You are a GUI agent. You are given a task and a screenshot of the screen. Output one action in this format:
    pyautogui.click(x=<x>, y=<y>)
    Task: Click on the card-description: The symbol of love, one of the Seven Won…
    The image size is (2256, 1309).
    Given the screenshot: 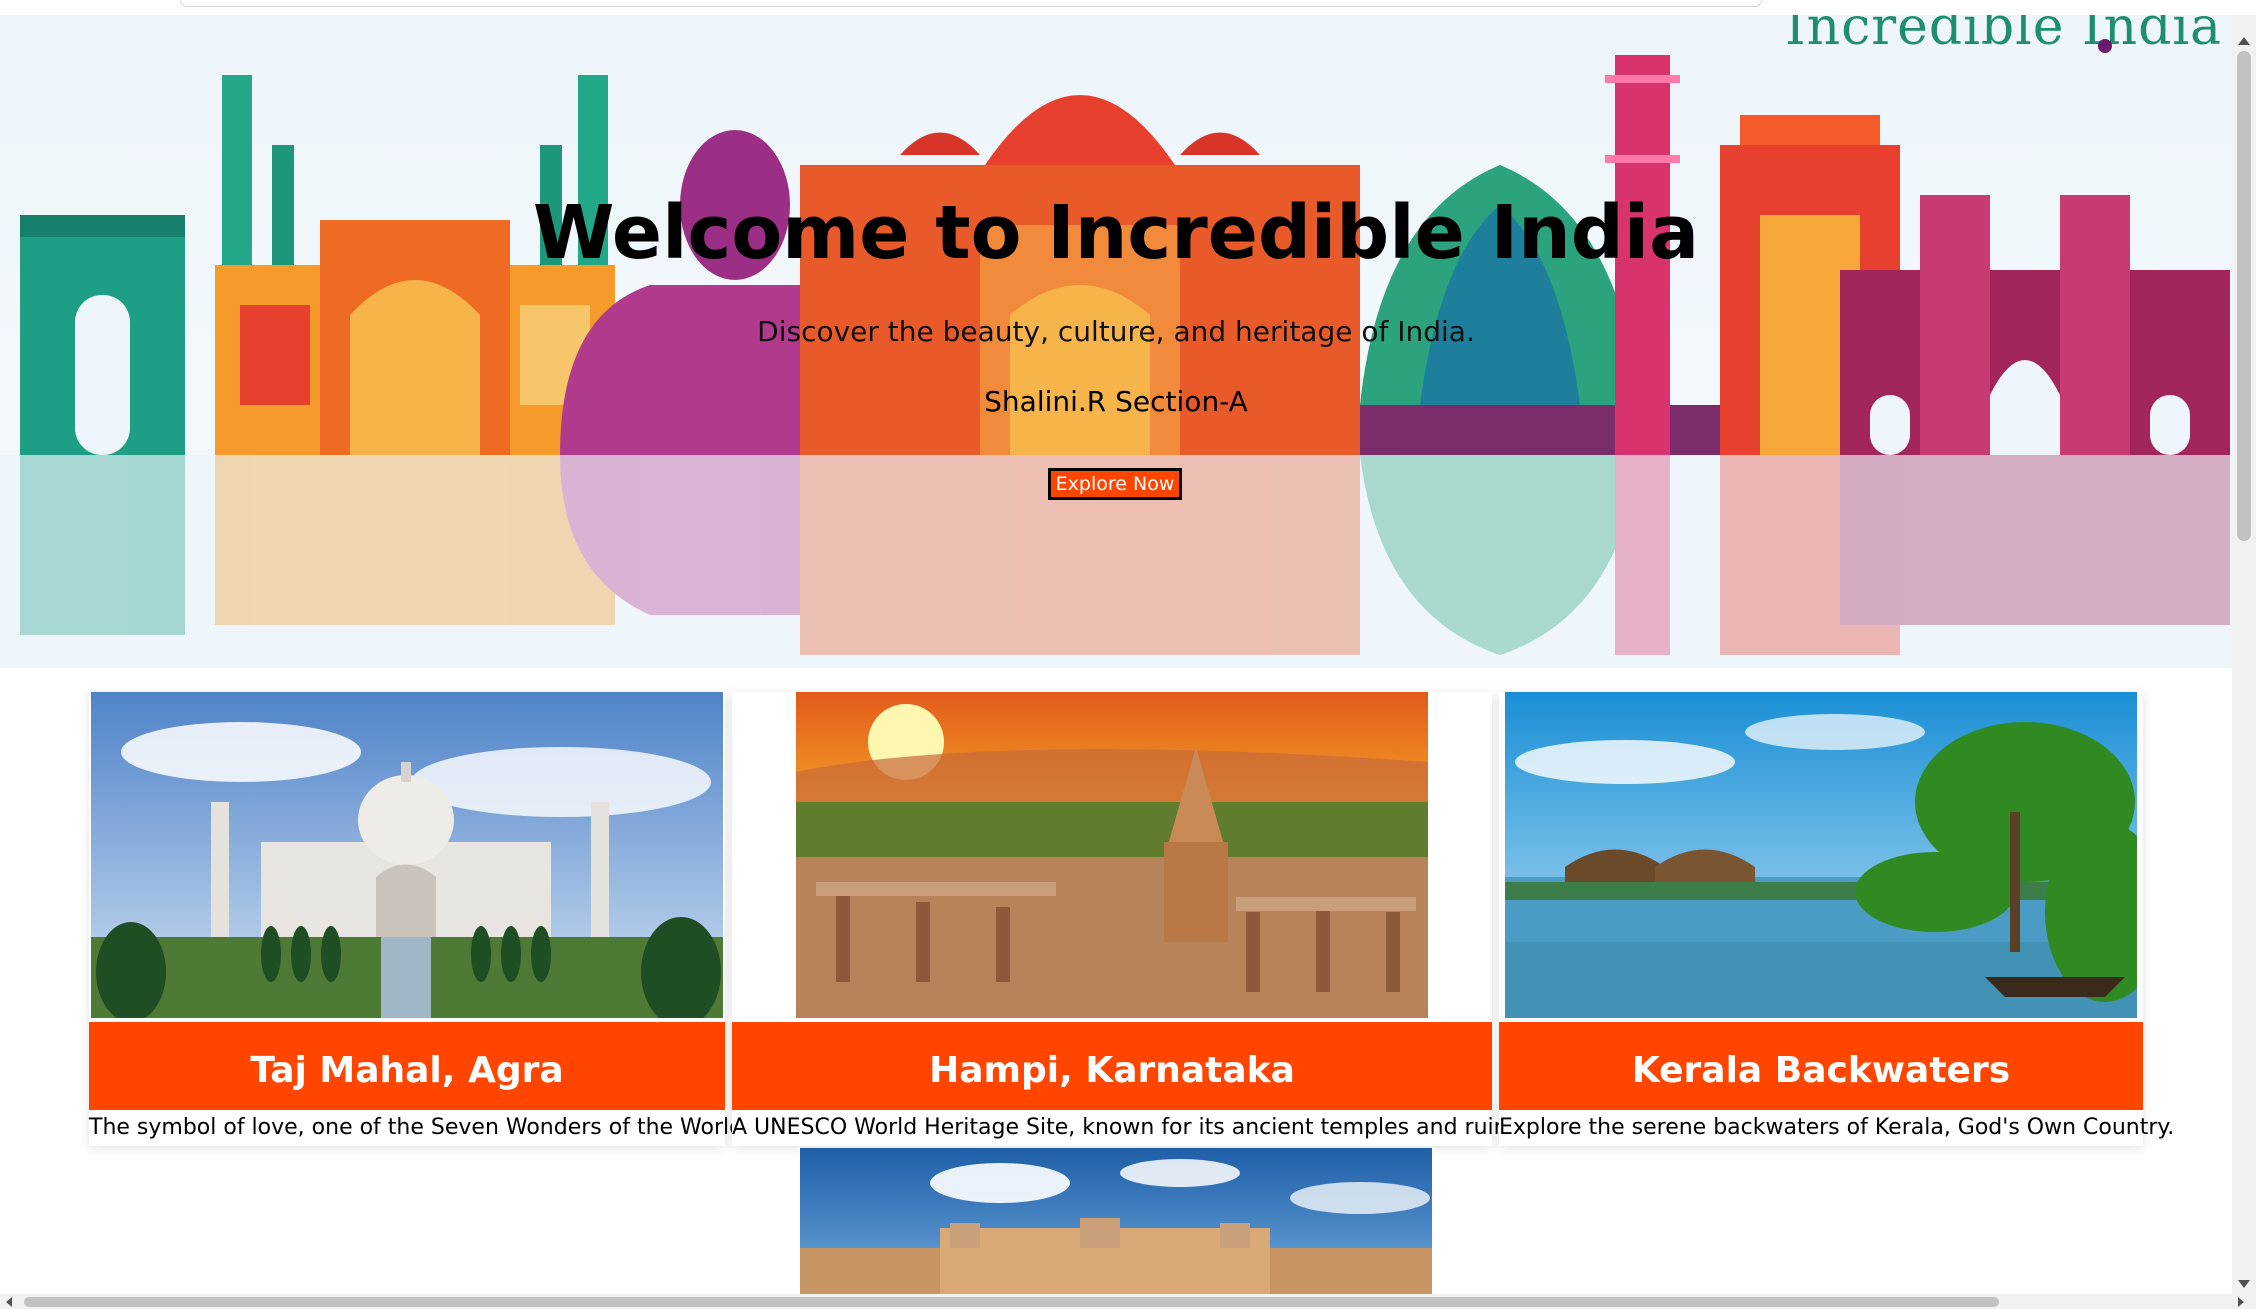 What is the action you would take?
    pyautogui.click(x=420, y=1127)
    